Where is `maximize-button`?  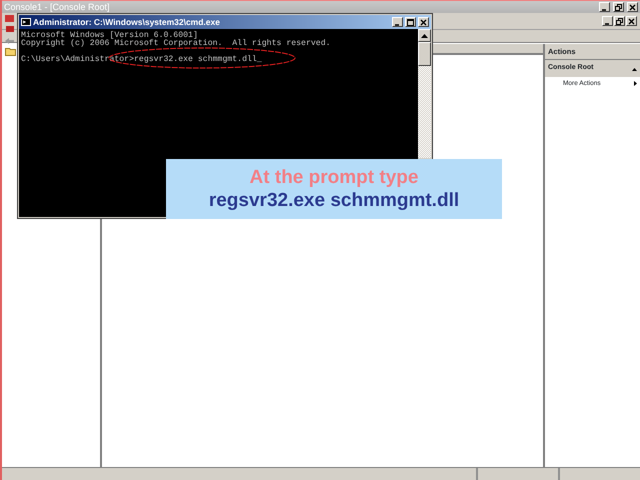
maximize-button is located at coordinates (410, 22).